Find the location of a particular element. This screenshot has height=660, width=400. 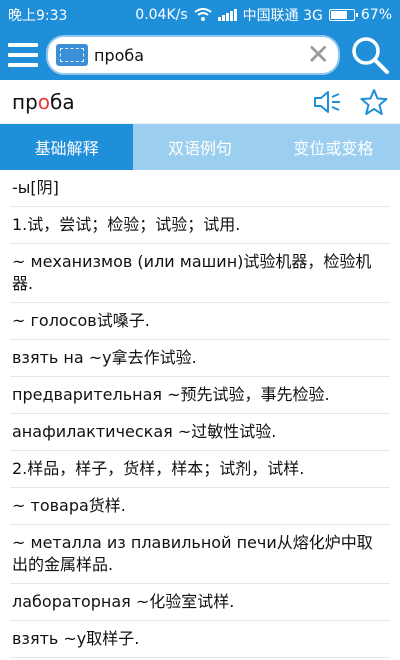

search-box: проба ✕ is located at coordinates (193, 55).